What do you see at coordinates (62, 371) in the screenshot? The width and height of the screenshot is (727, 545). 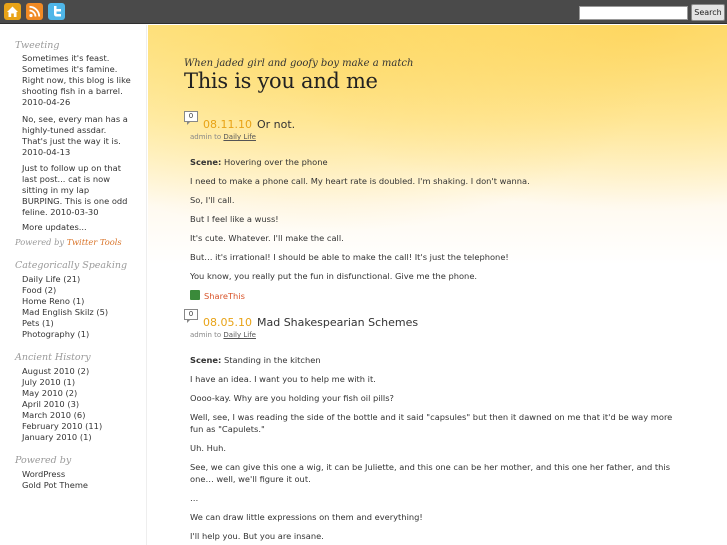 I see `archive-item: August 2010 (2)` at bounding box center [62, 371].